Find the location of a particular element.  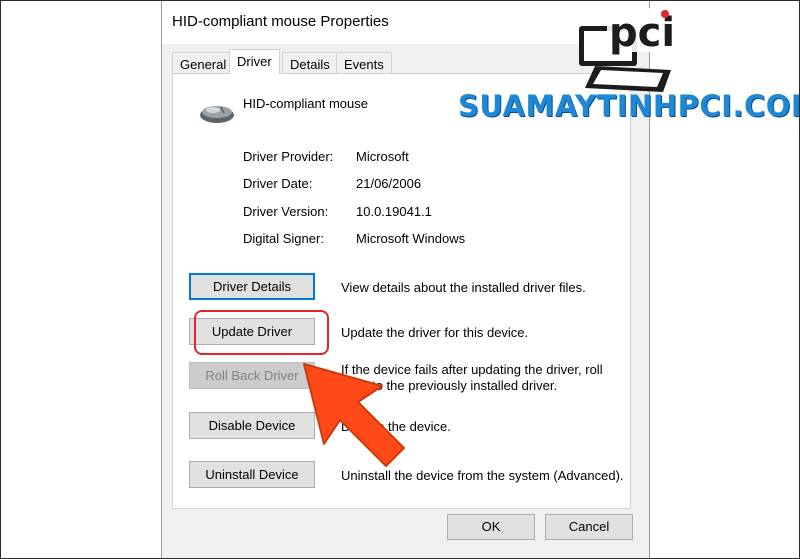

highlight-ring is located at coordinates (261, 332).